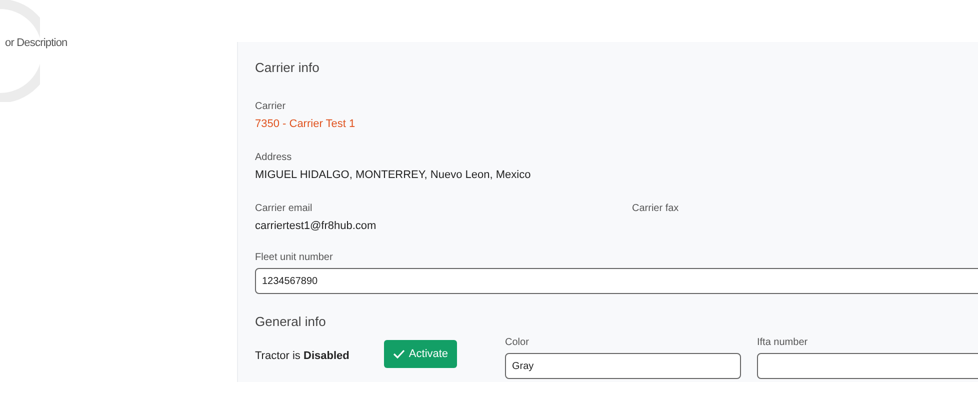  What do you see at coordinates (783, 342) in the screenshot?
I see `field-label: Ifta number` at bounding box center [783, 342].